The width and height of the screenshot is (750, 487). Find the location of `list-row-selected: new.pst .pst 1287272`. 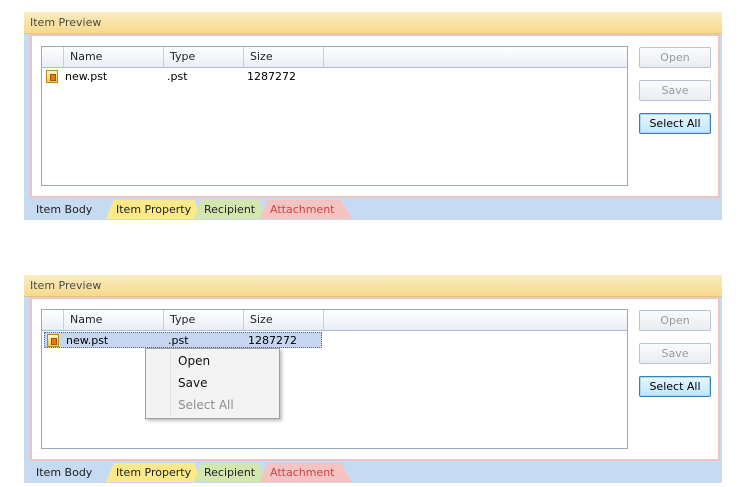

list-row-selected: new.pst .pst 1287272 is located at coordinates (183, 340).